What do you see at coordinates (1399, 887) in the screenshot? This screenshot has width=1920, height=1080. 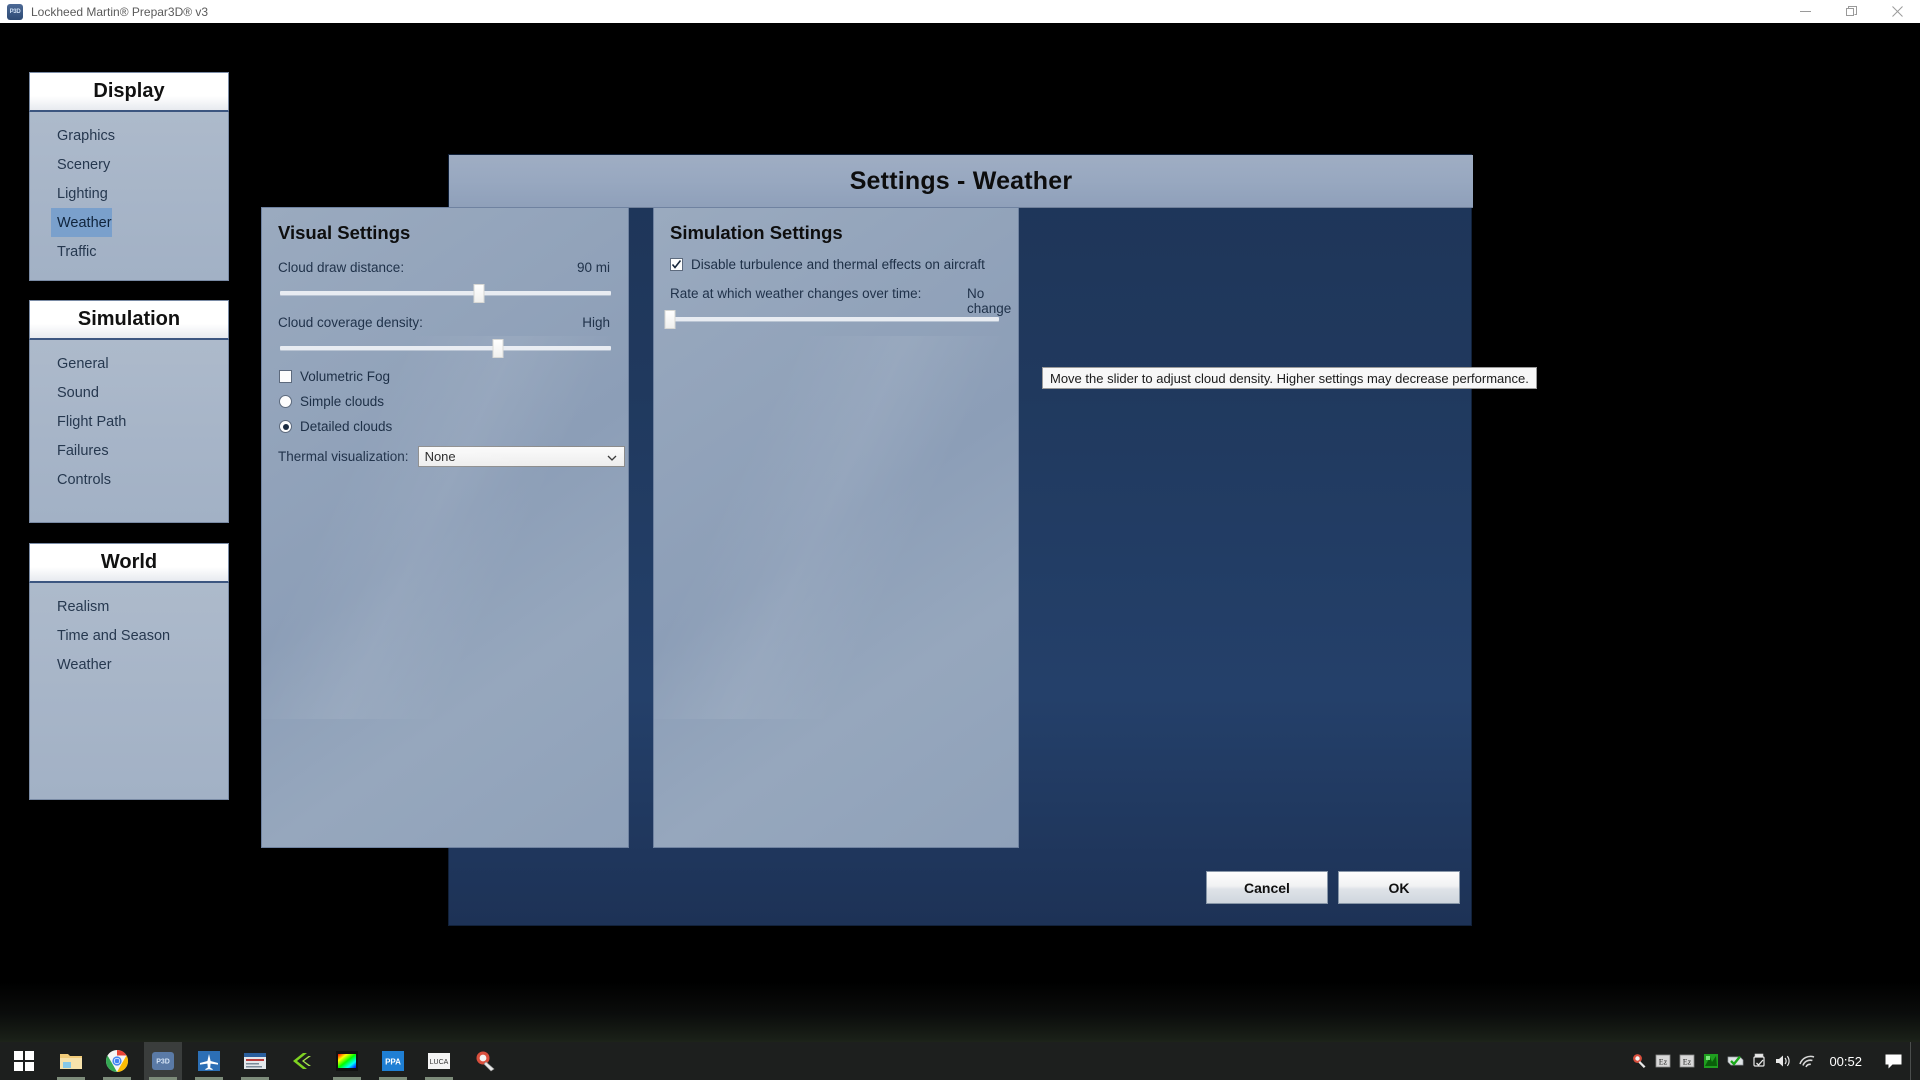 I see `ok-button: OK` at bounding box center [1399, 887].